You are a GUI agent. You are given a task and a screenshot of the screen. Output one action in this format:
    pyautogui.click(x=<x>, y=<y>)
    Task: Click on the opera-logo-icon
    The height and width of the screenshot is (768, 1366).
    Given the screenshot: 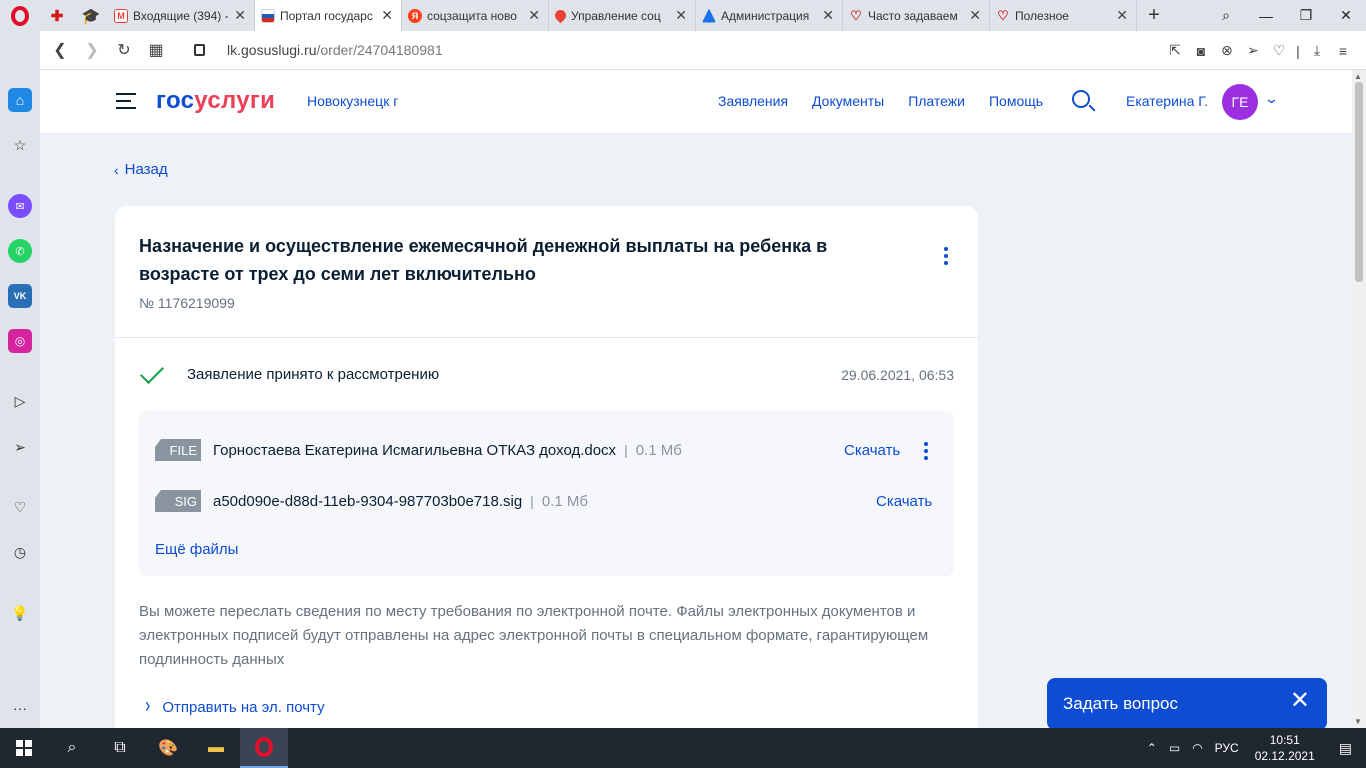 What is the action you would take?
    pyautogui.click(x=264, y=747)
    